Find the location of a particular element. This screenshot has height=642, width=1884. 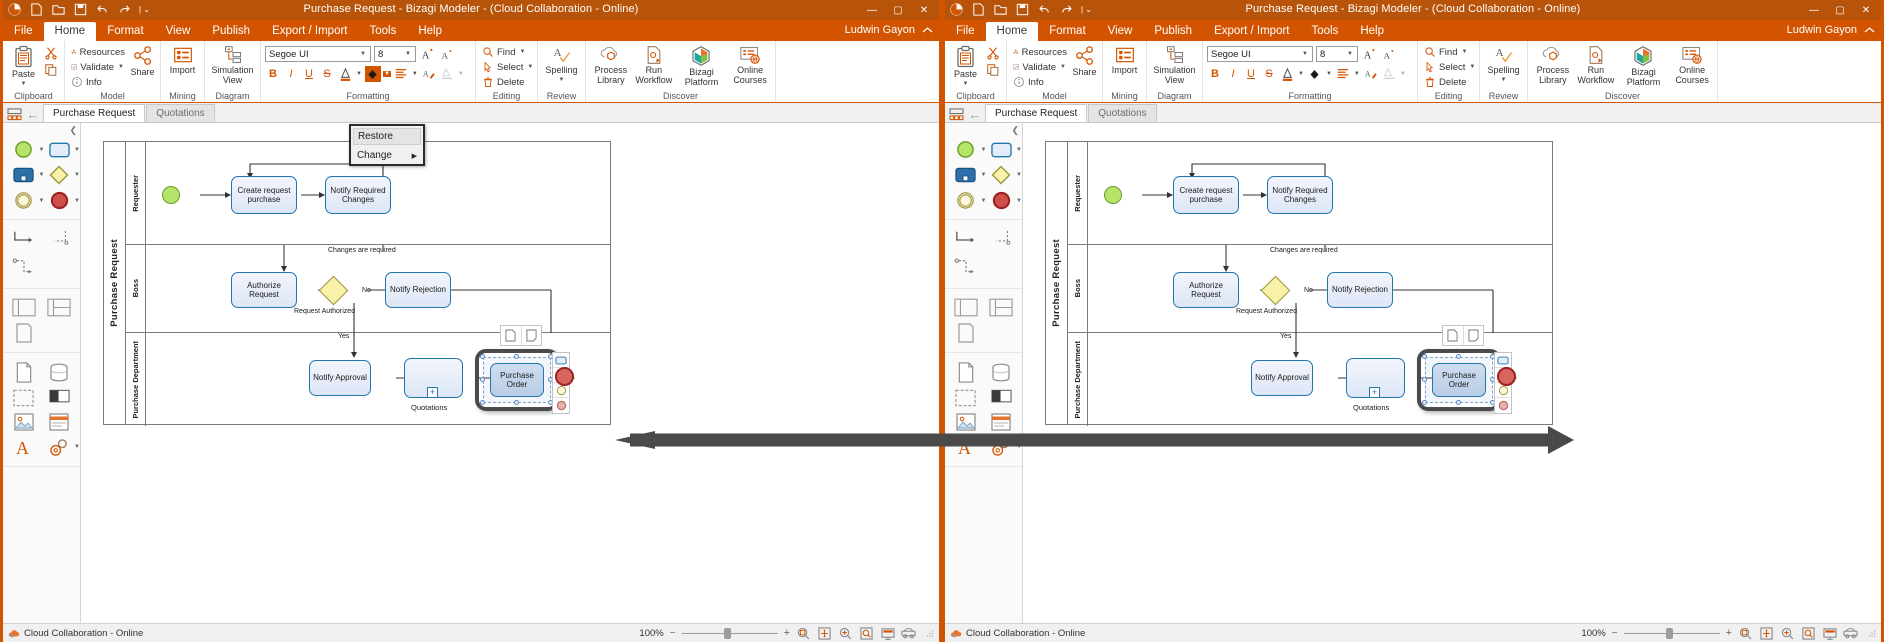

resize-grip-icon is located at coordinates (1872, 633).